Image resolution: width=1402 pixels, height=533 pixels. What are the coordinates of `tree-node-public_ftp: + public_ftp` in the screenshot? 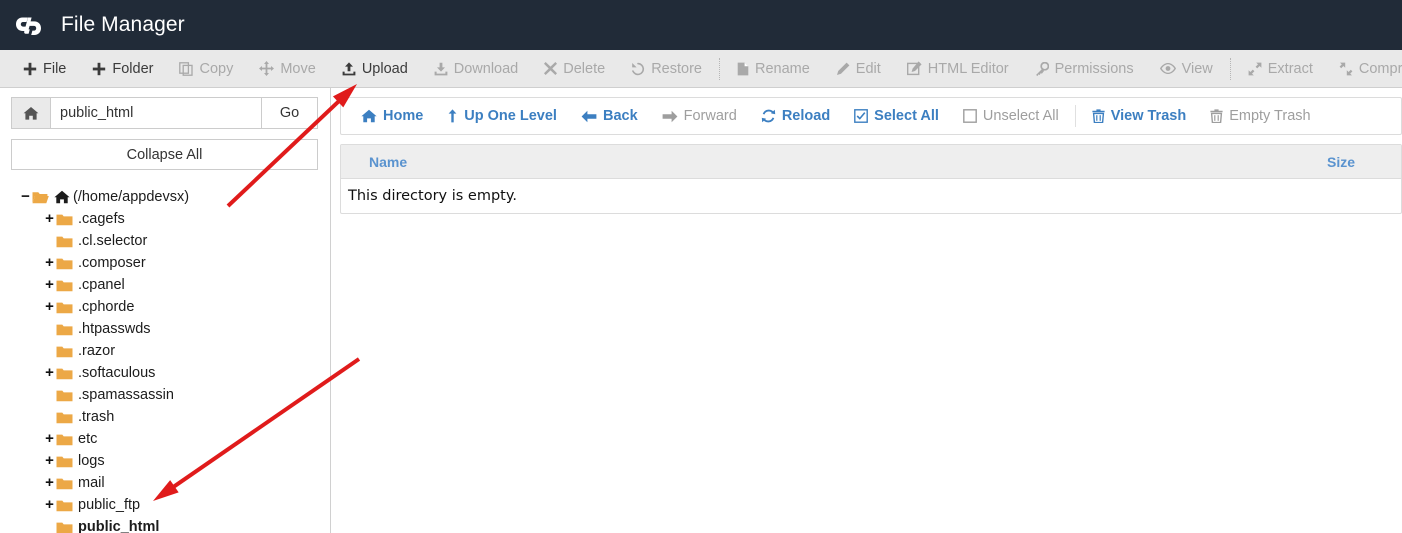 It's located at (164, 505).